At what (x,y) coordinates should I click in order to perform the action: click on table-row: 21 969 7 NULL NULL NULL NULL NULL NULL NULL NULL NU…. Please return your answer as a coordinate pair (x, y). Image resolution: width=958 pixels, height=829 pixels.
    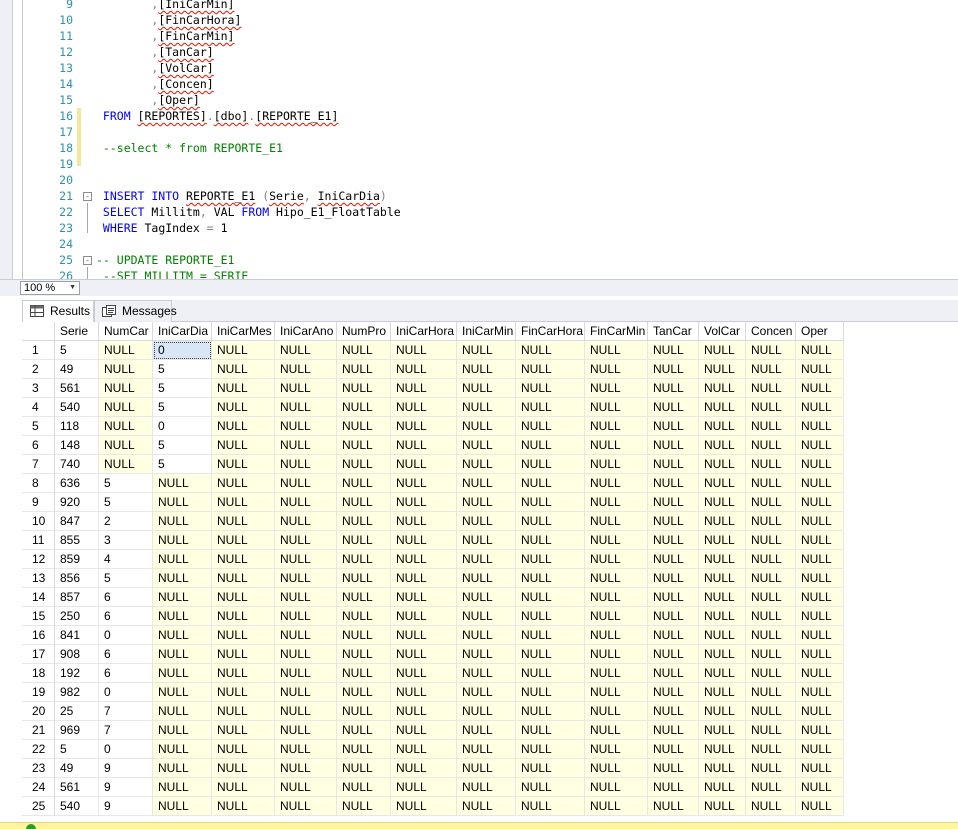
    Looking at the image, I should click on (433, 730).